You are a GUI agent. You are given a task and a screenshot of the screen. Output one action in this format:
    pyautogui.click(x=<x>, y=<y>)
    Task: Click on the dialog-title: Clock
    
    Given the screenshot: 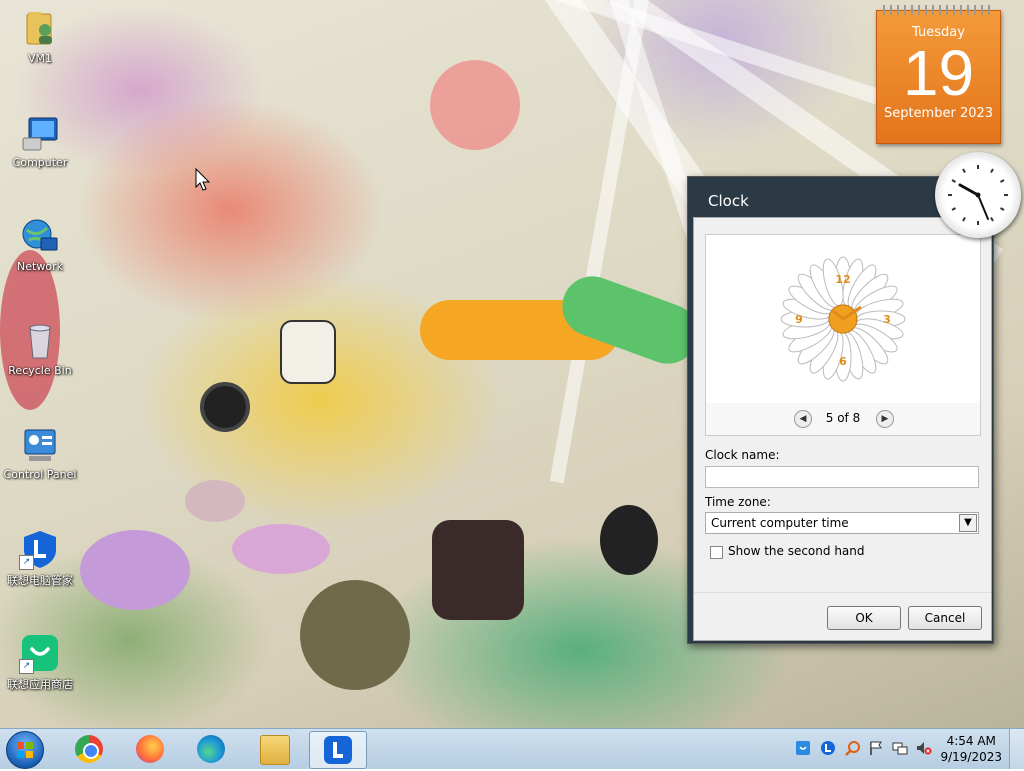 What is the action you would take?
    pyautogui.click(x=728, y=201)
    